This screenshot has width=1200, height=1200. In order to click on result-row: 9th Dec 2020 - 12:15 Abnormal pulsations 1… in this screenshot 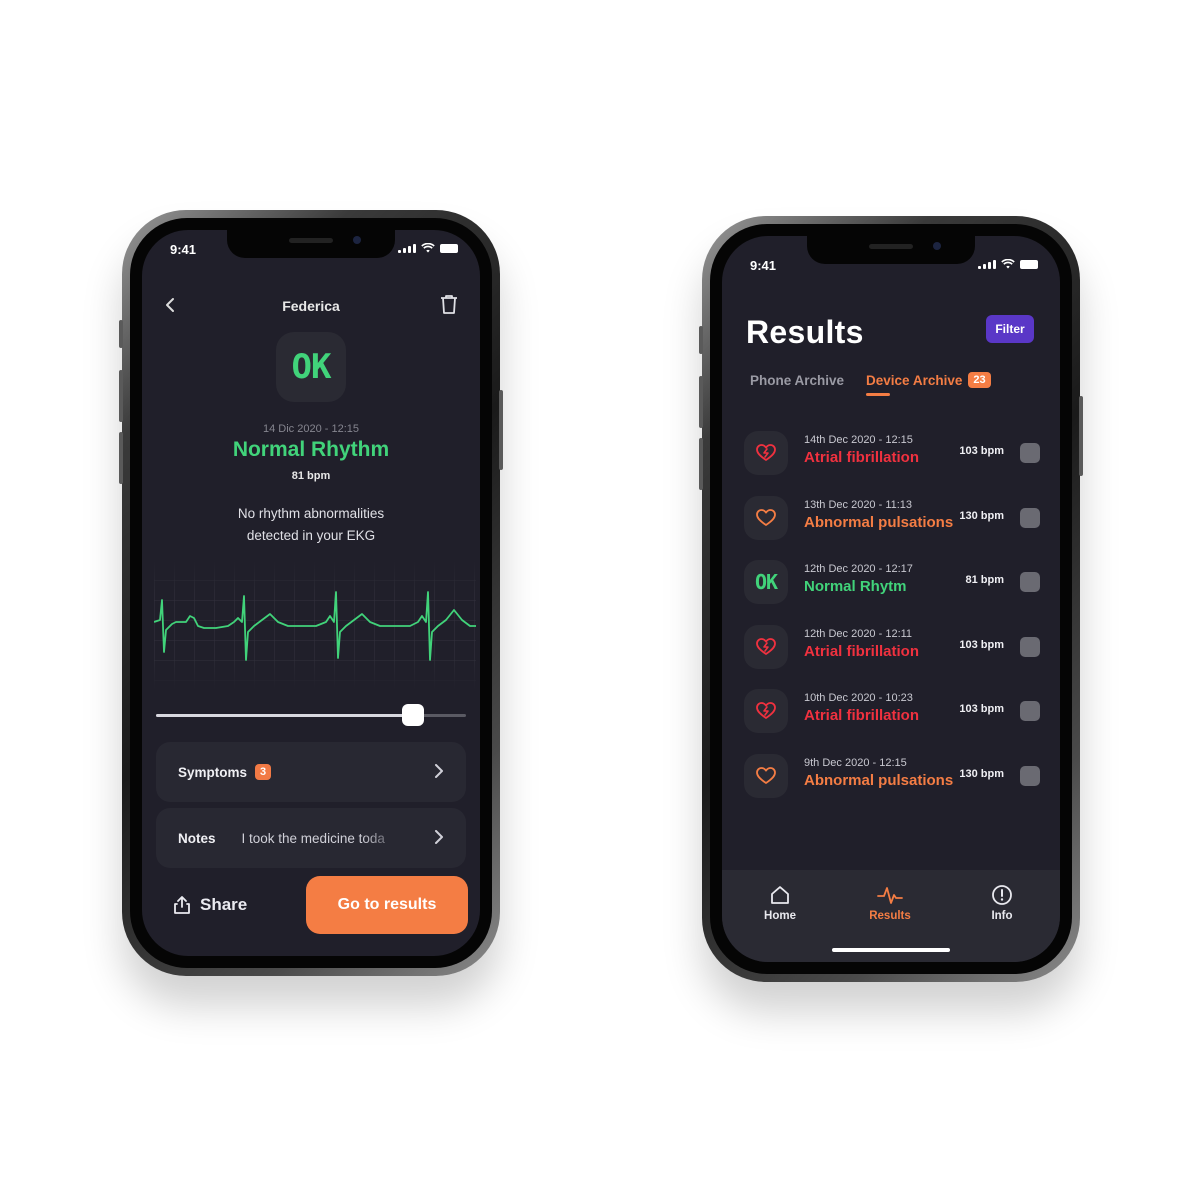, I will do `click(894, 776)`.